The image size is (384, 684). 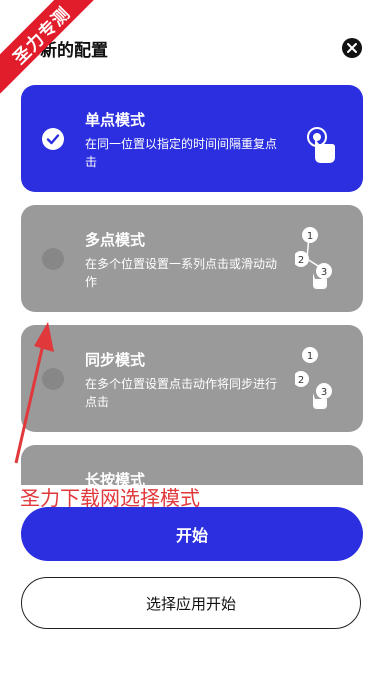 What do you see at coordinates (115, 240) in the screenshot?
I see `mode-title: 多点模式` at bounding box center [115, 240].